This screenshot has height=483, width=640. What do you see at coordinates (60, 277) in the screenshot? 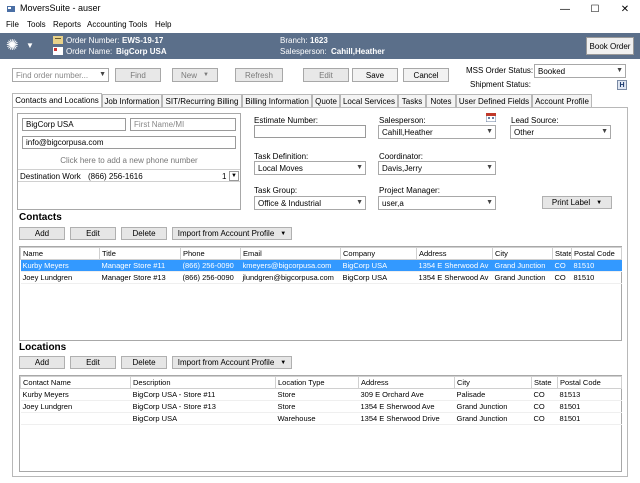
I see `cell-name: Joey Lundgren` at bounding box center [60, 277].